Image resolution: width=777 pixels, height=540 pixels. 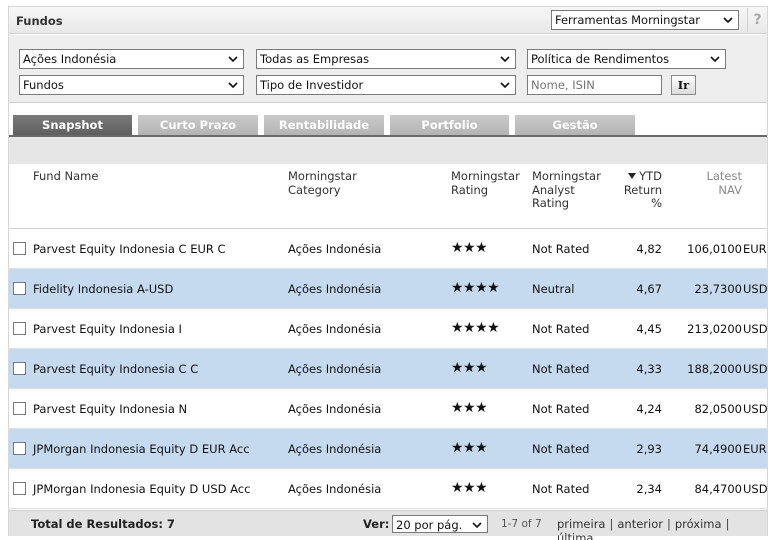 I want to click on col-nav: Latest NAV, so click(x=715, y=183).